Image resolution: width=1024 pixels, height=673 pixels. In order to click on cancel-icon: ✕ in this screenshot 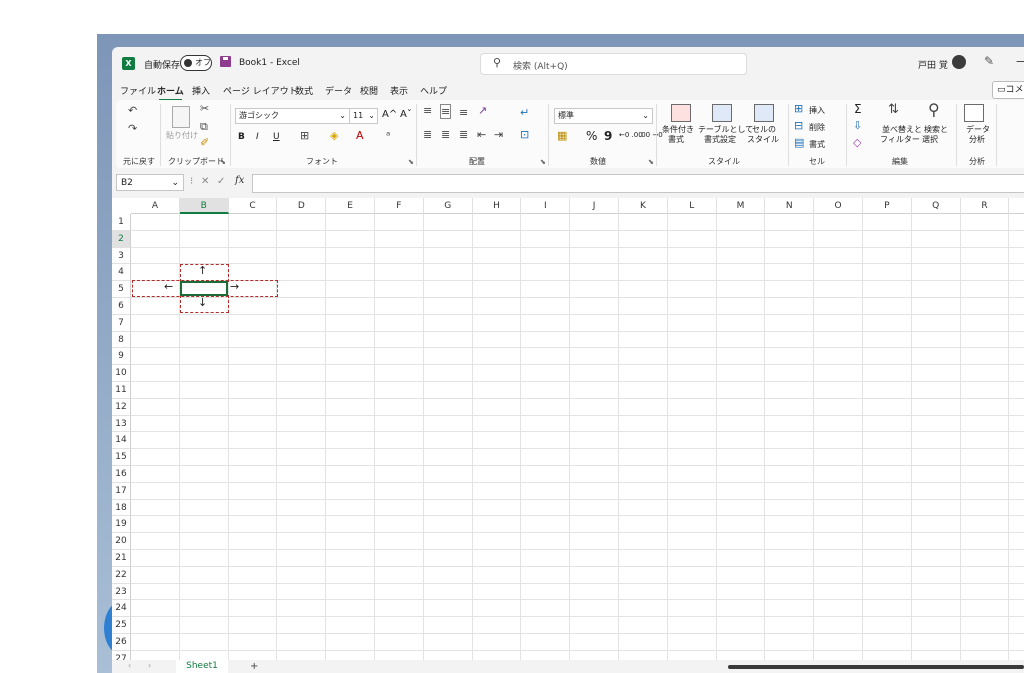, I will do `click(205, 181)`.